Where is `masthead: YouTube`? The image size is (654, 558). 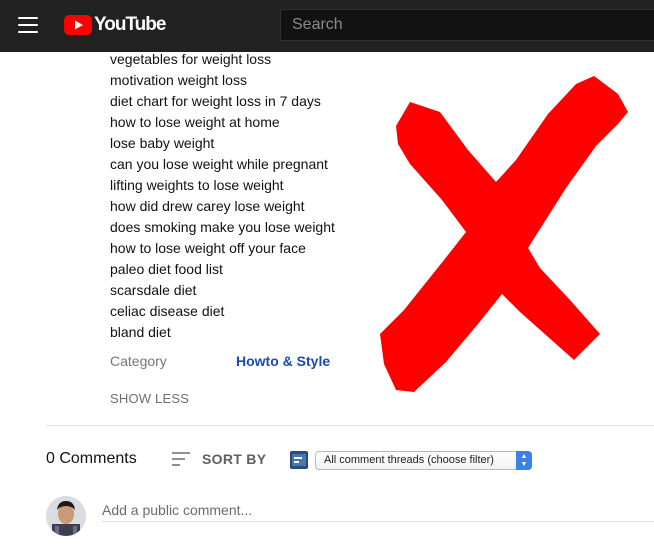 masthead: YouTube is located at coordinates (327, 26).